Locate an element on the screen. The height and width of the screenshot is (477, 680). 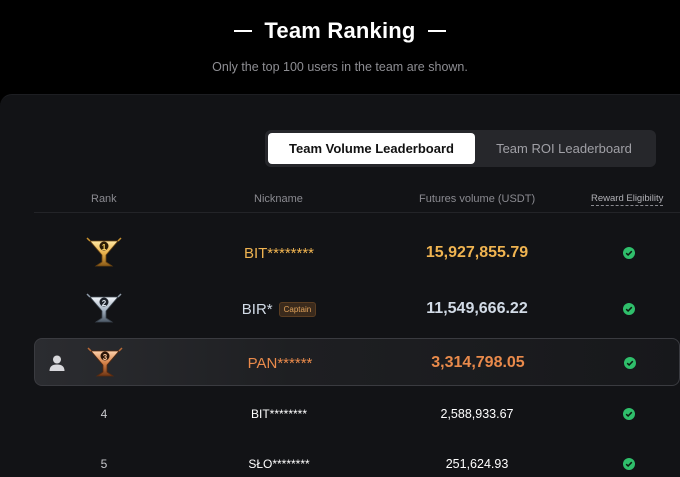
nickname: SŁO******** is located at coordinates (279, 464).